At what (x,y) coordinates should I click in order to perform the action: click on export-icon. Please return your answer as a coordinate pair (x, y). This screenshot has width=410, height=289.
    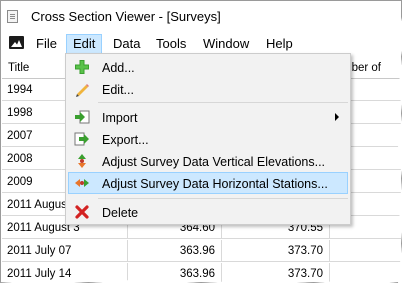
    Looking at the image, I should click on (81, 139).